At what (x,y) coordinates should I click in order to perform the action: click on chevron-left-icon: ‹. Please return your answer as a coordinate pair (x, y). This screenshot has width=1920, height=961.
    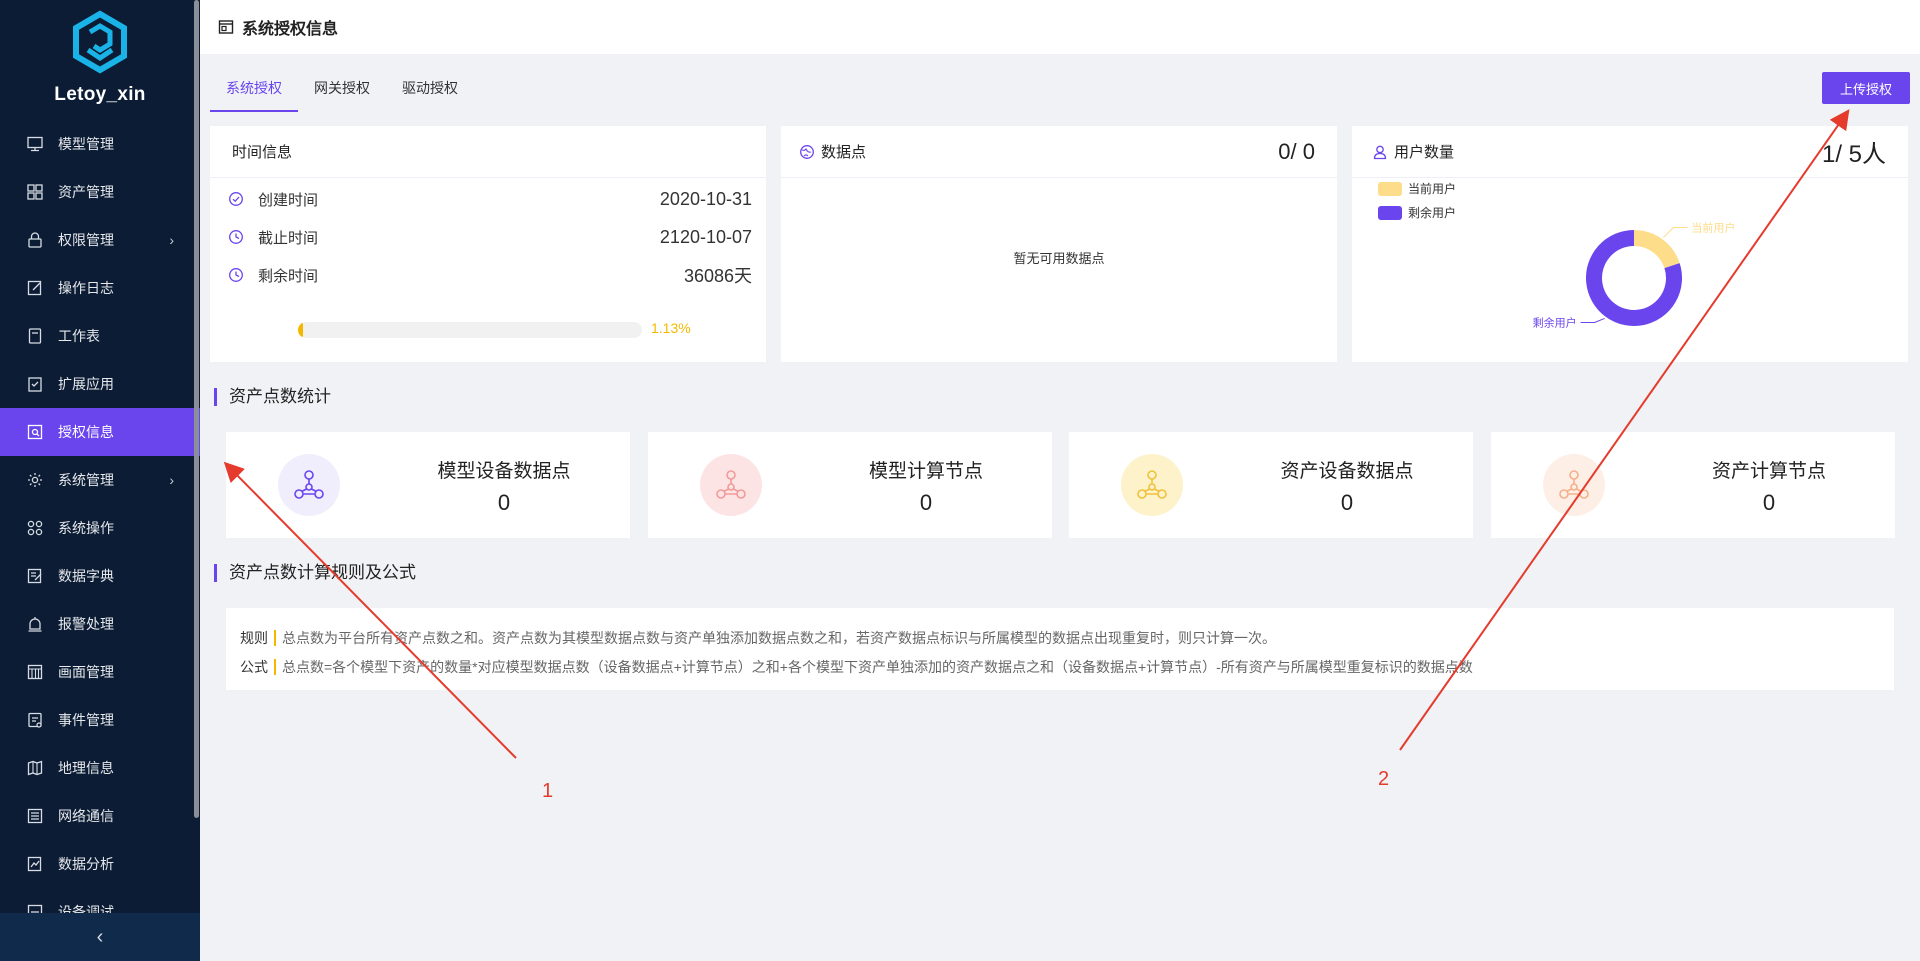
    Looking at the image, I should click on (100, 936).